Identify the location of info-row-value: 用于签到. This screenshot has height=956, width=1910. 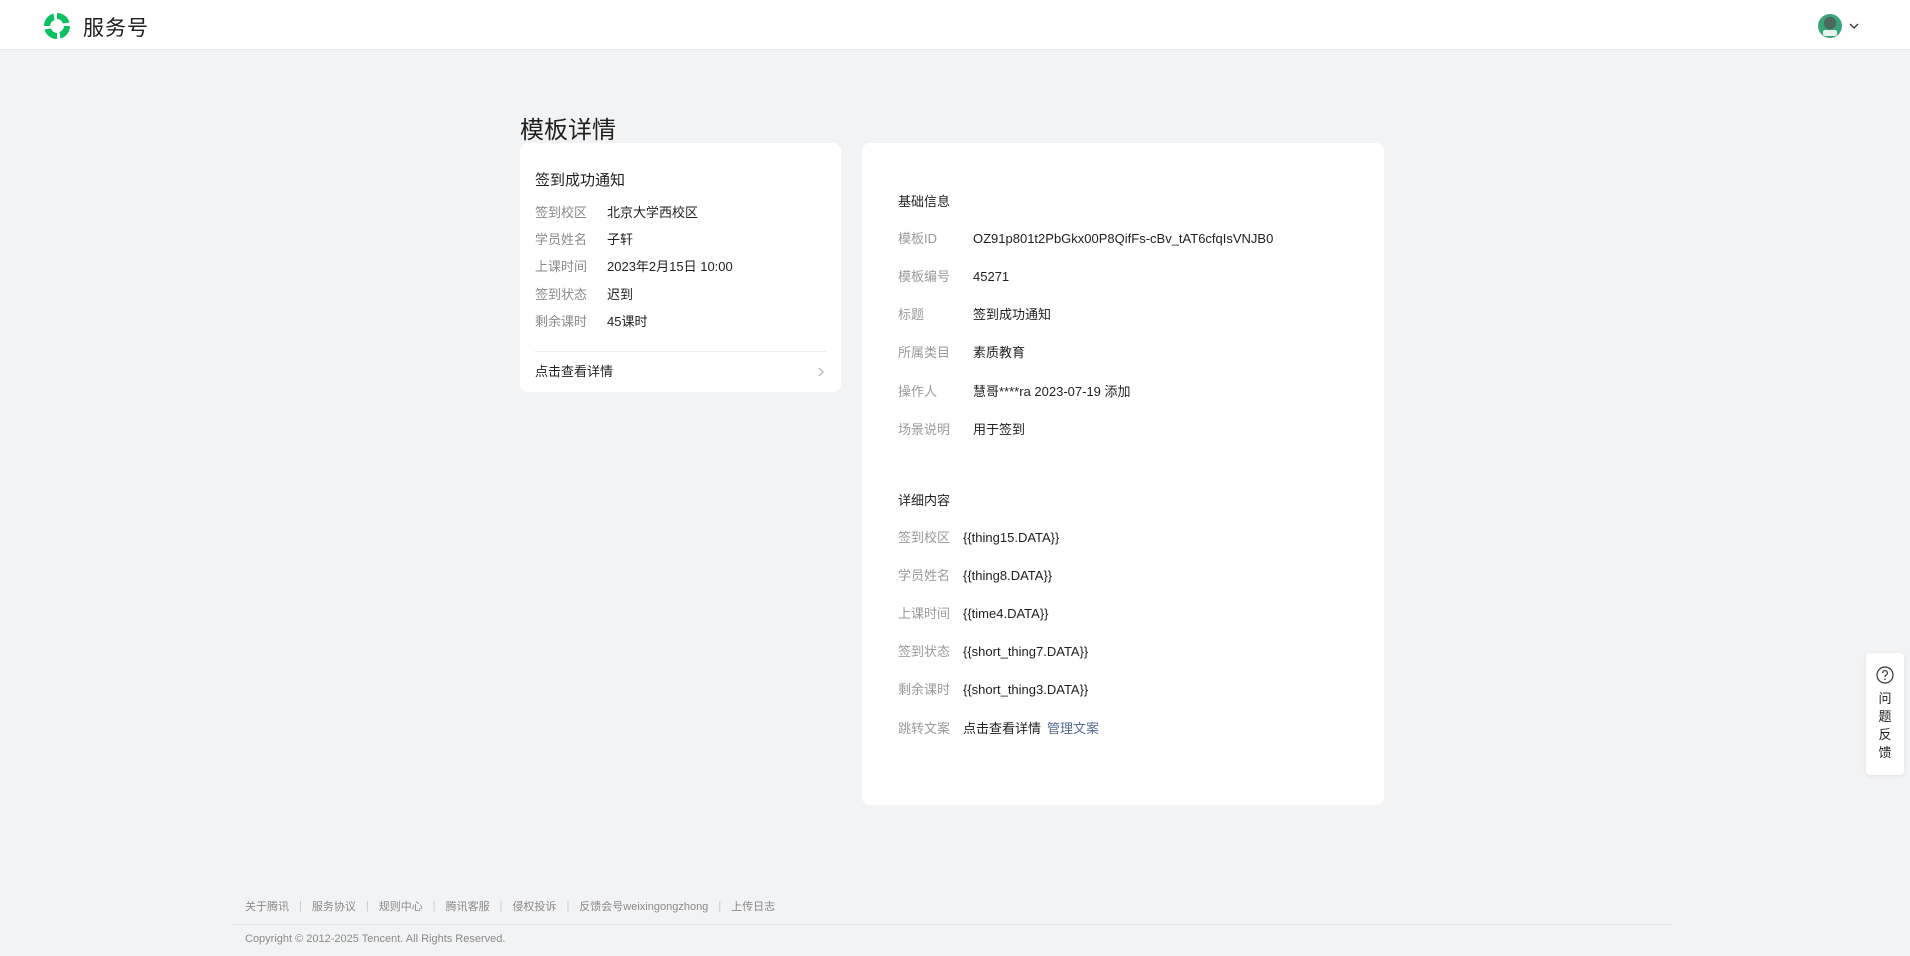
(999, 429).